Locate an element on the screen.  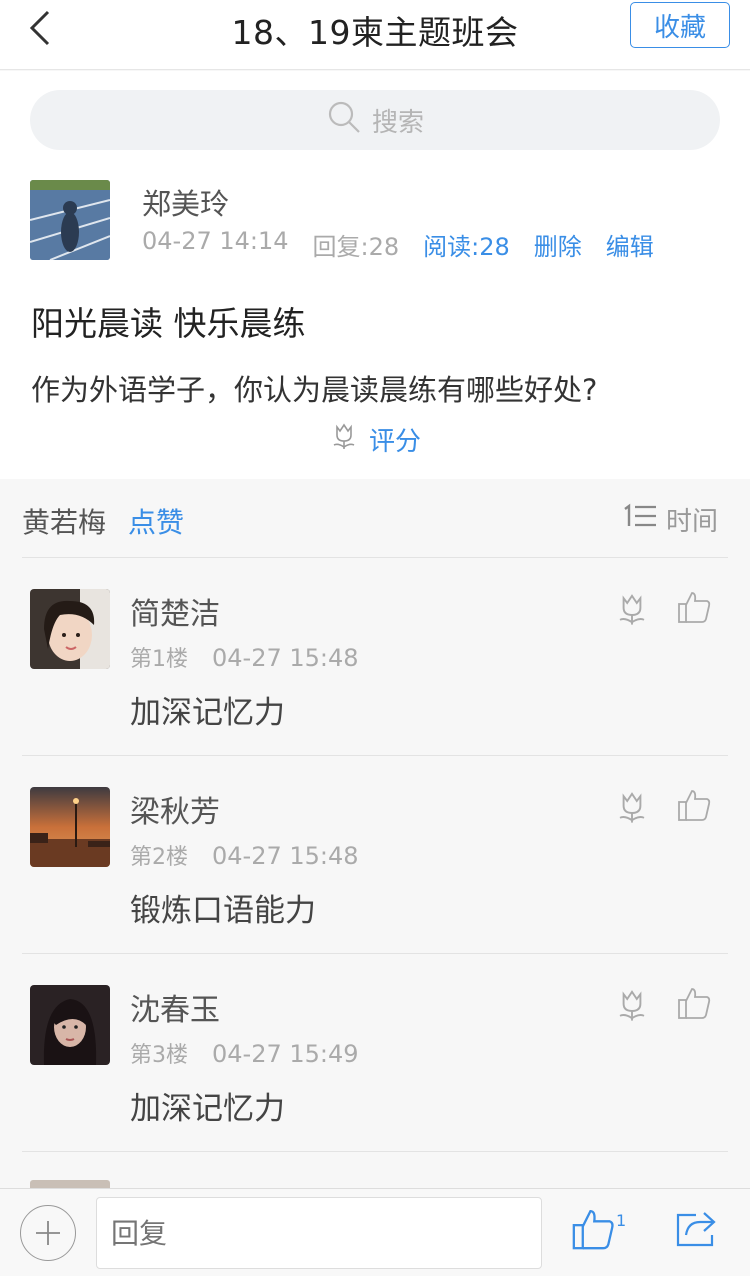
reply-author: 梁秋芳 is located at coordinates (175, 809).